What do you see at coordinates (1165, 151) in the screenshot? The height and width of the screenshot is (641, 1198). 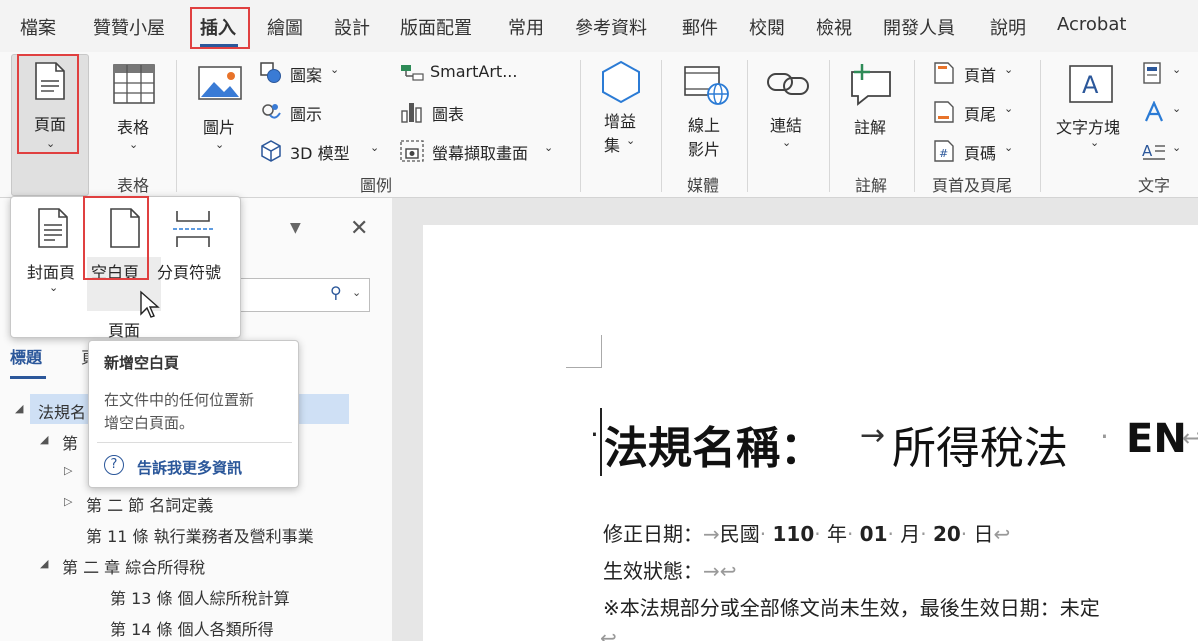 I see `drop-cap-button: A ⌄` at bounding box center [1165, 151].